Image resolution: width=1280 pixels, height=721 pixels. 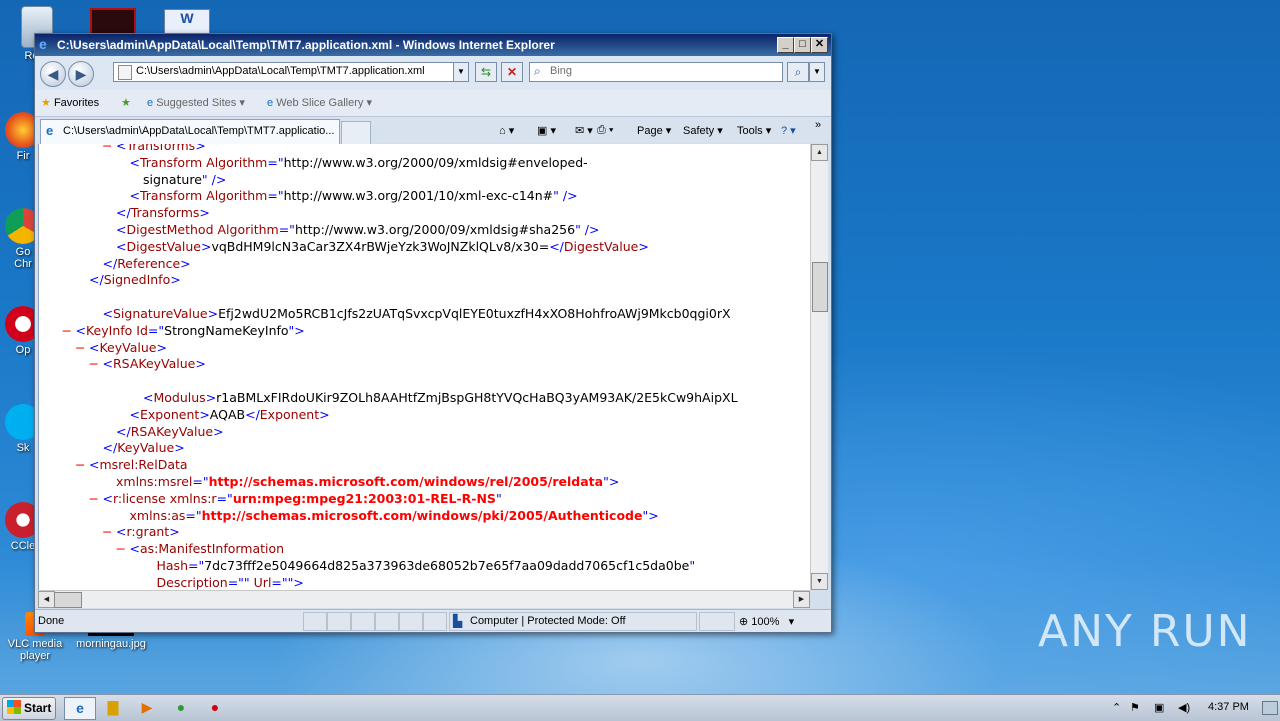 What do you see at coordinates (212, 549) in the screenshot?
I see `xml-token: as:ManifestInformation` at bounding box center [212, 549].